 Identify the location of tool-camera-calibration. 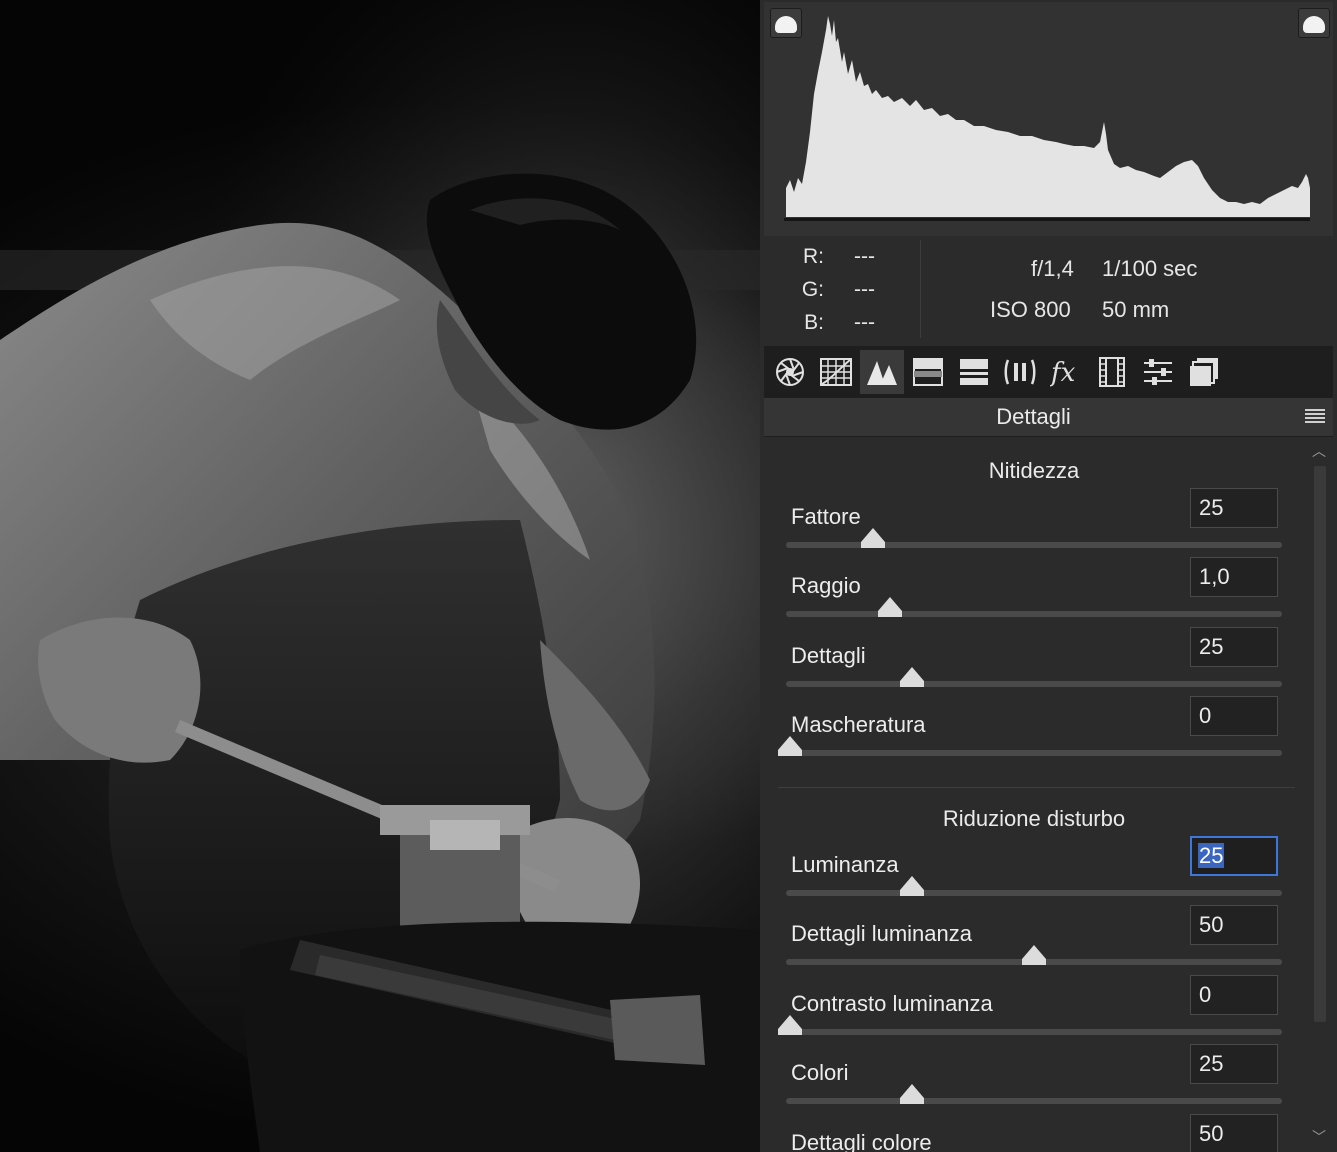
(1112, 372).